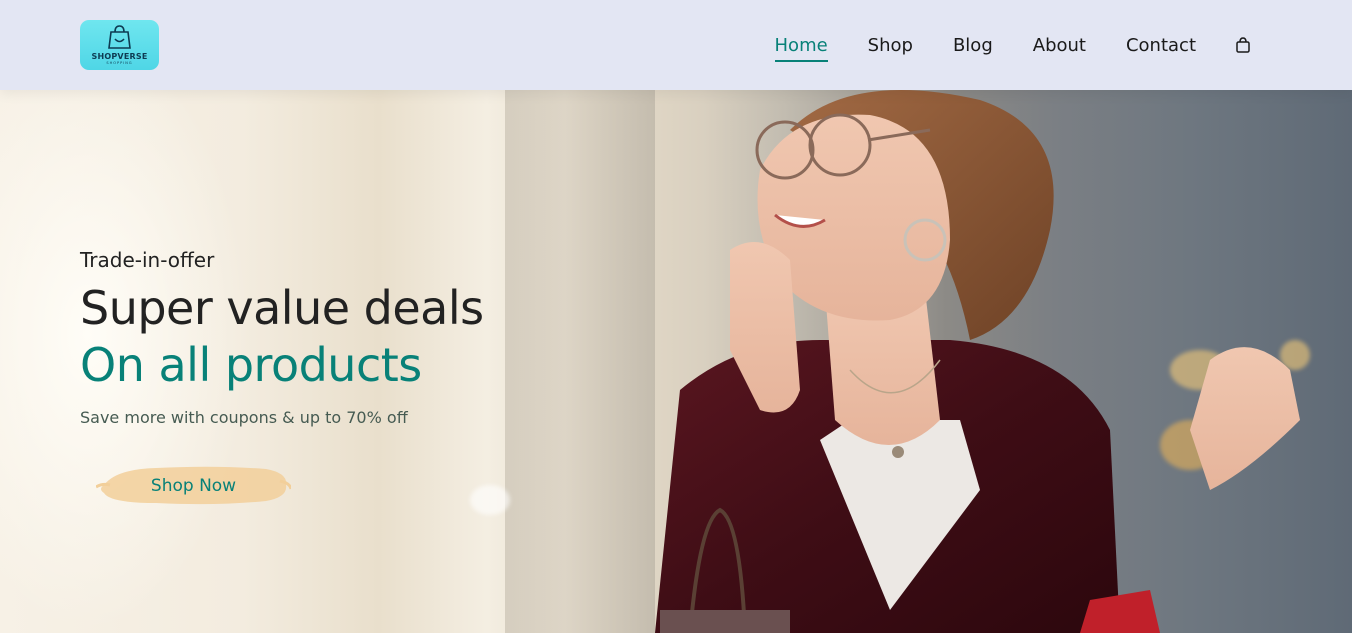  I want to click on shopping-bag-icon, so click(1244, 45).